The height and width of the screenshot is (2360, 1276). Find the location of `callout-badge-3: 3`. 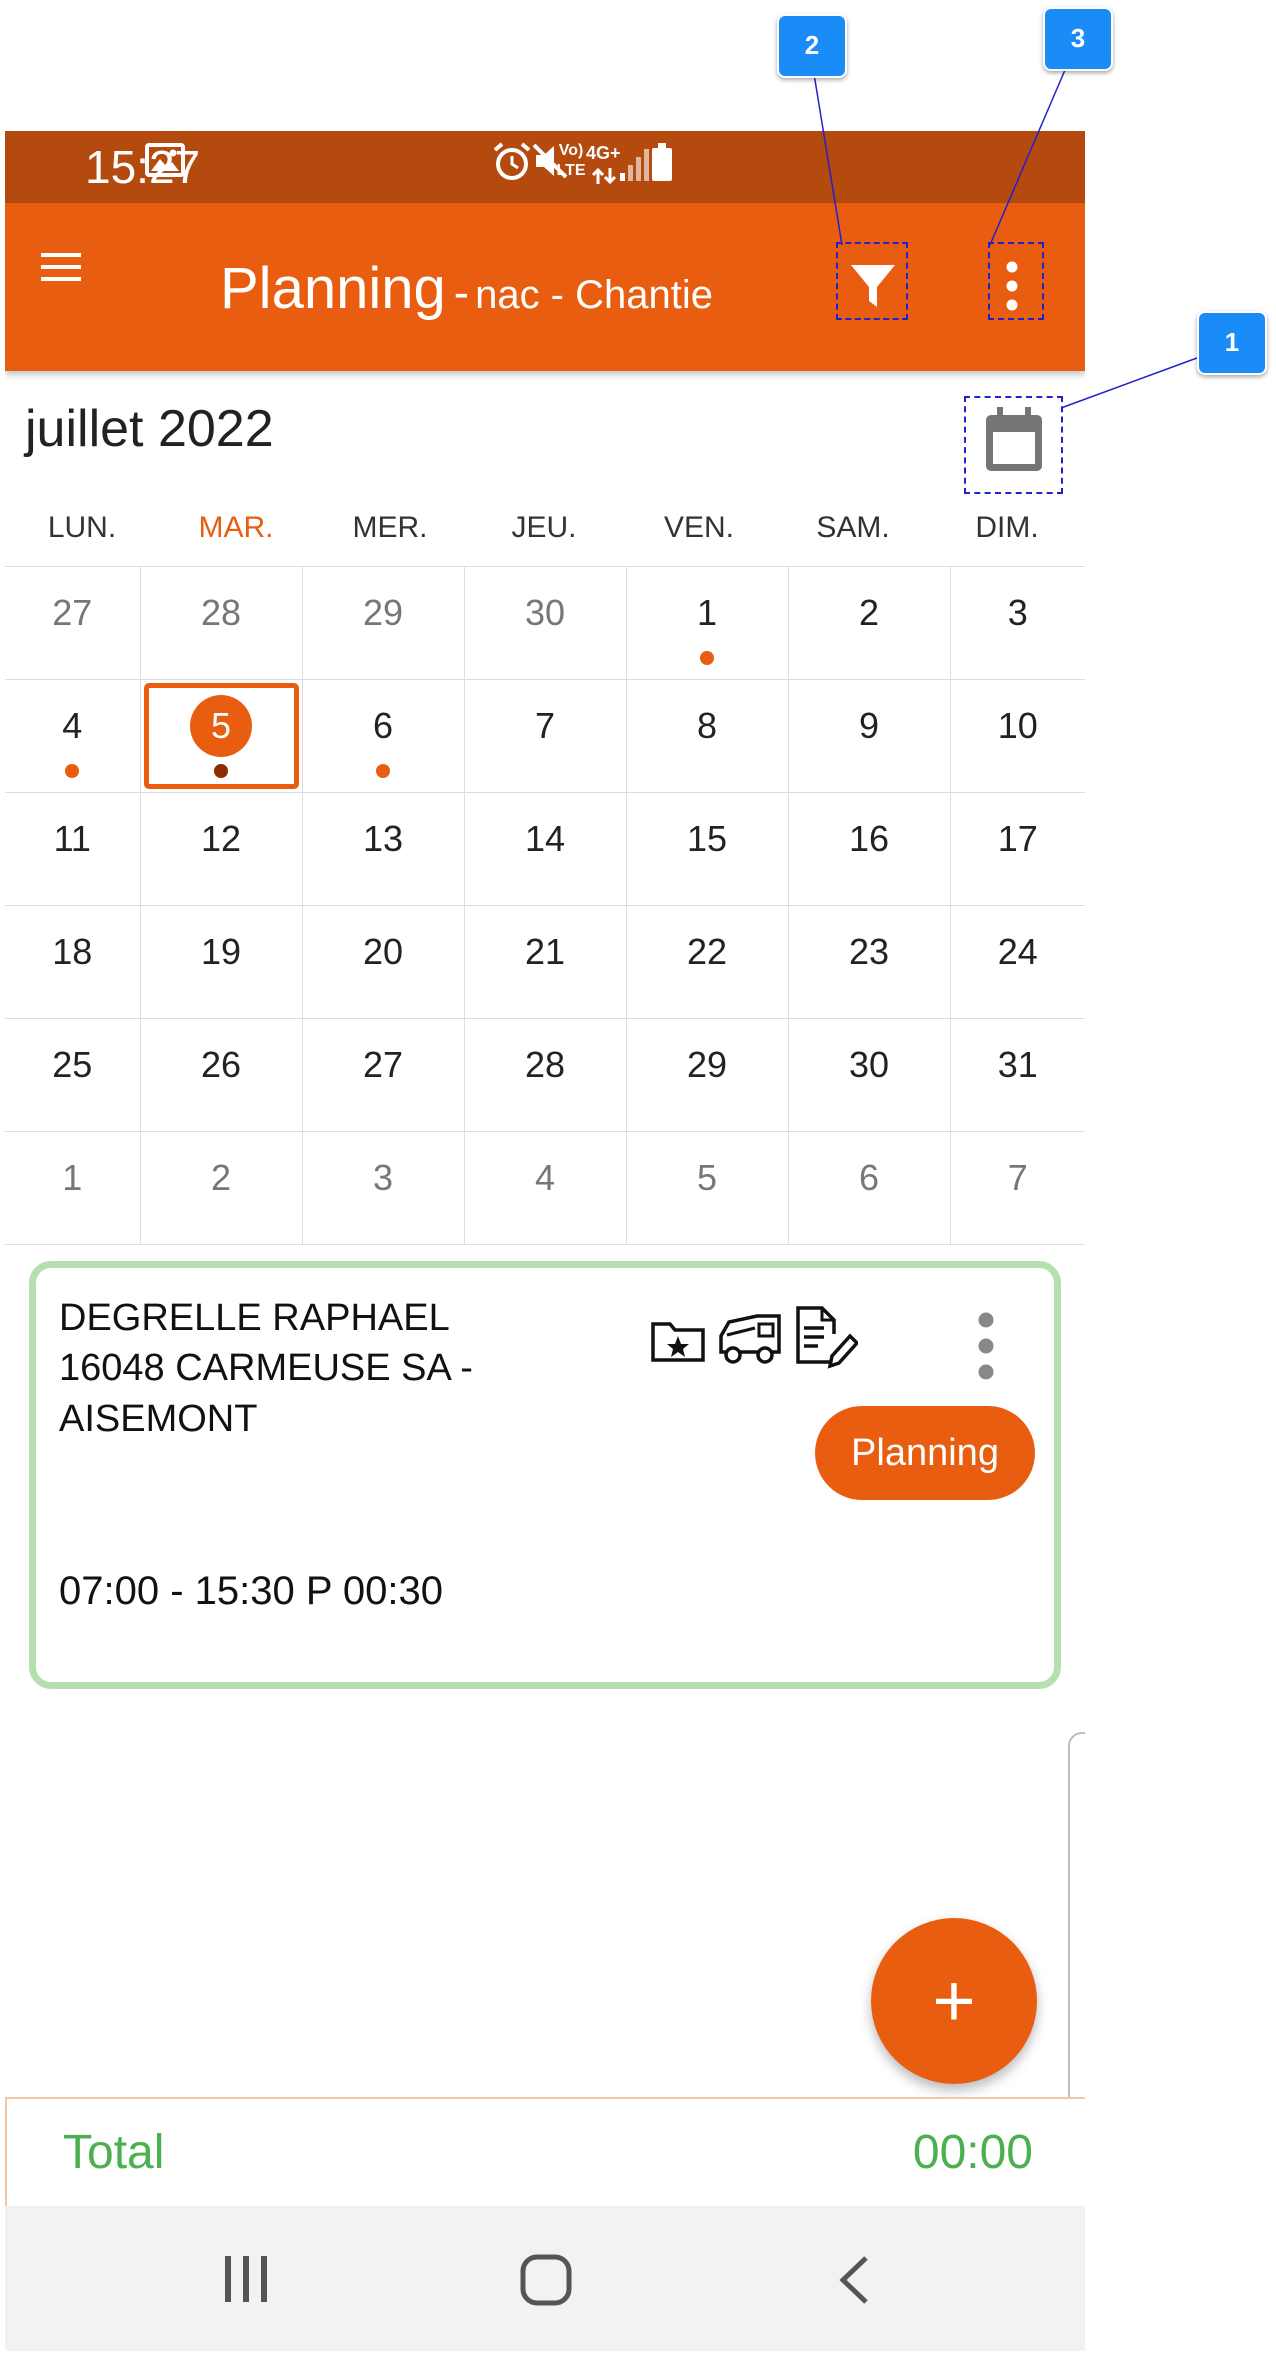

callout-badge-3: 3 is located at coordinates (1078, 39).